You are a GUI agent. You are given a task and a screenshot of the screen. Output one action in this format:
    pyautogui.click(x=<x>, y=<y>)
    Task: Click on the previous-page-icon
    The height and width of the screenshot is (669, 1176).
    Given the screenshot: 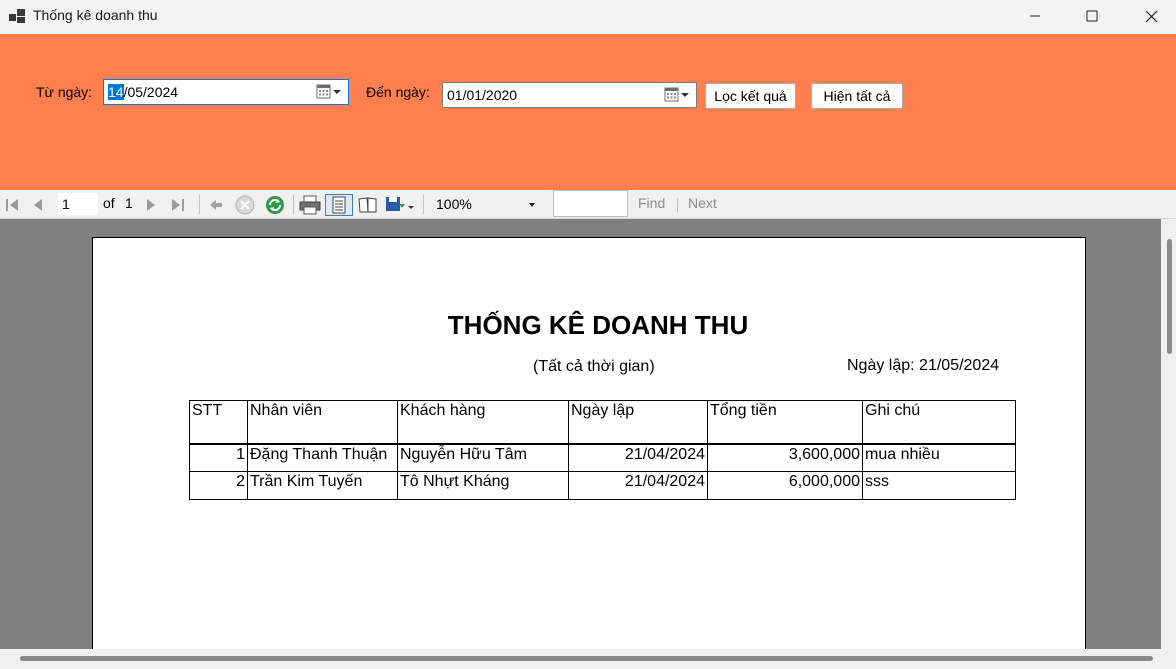 What is the action you would take?
    pyautogui.click(x=38, y=205)
    